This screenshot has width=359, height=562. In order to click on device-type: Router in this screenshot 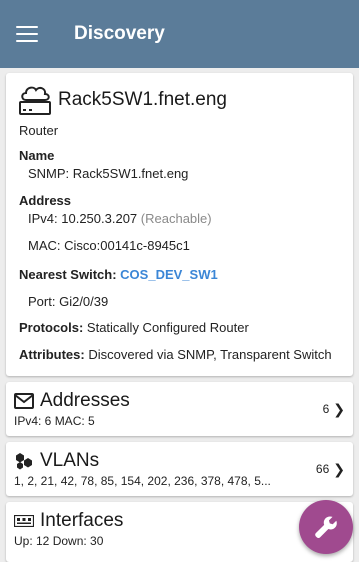, I will do `click(39, 130)`.